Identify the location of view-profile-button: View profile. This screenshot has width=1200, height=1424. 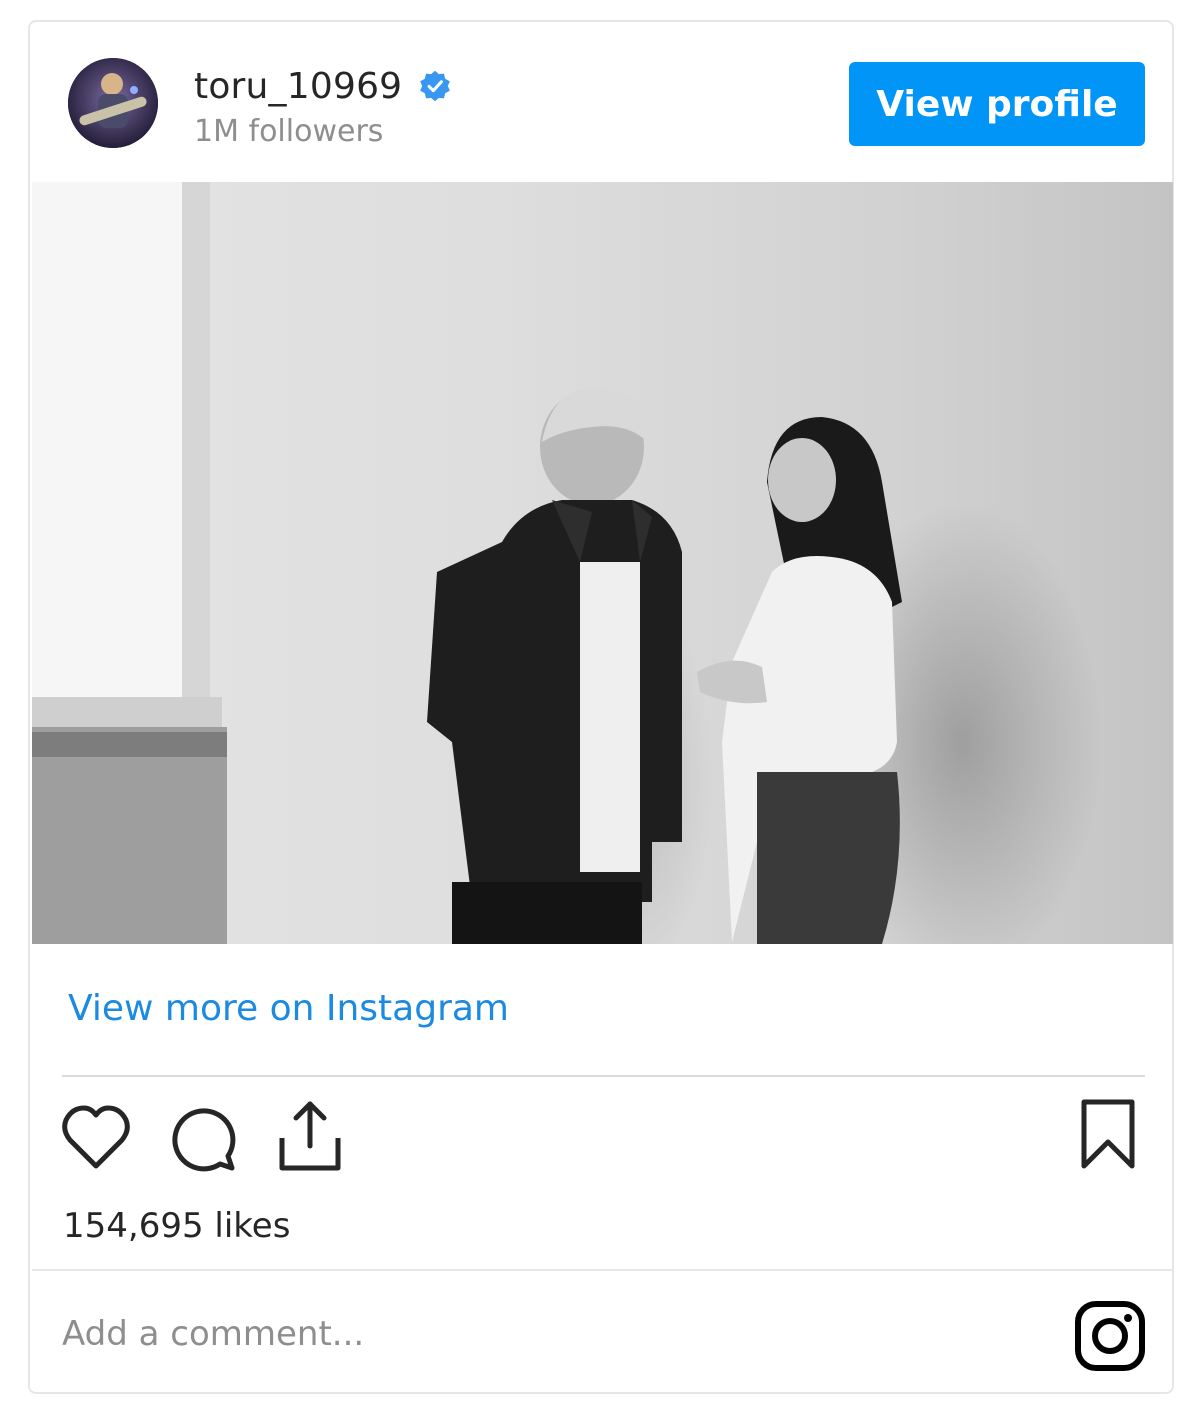
(997, 104).